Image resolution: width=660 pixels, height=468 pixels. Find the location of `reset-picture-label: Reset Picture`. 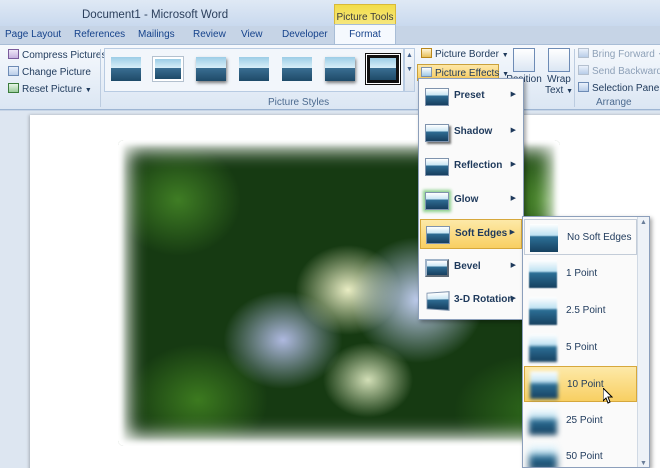

reset-picture-label: Reset Picture is located at coordinates (52, 89).